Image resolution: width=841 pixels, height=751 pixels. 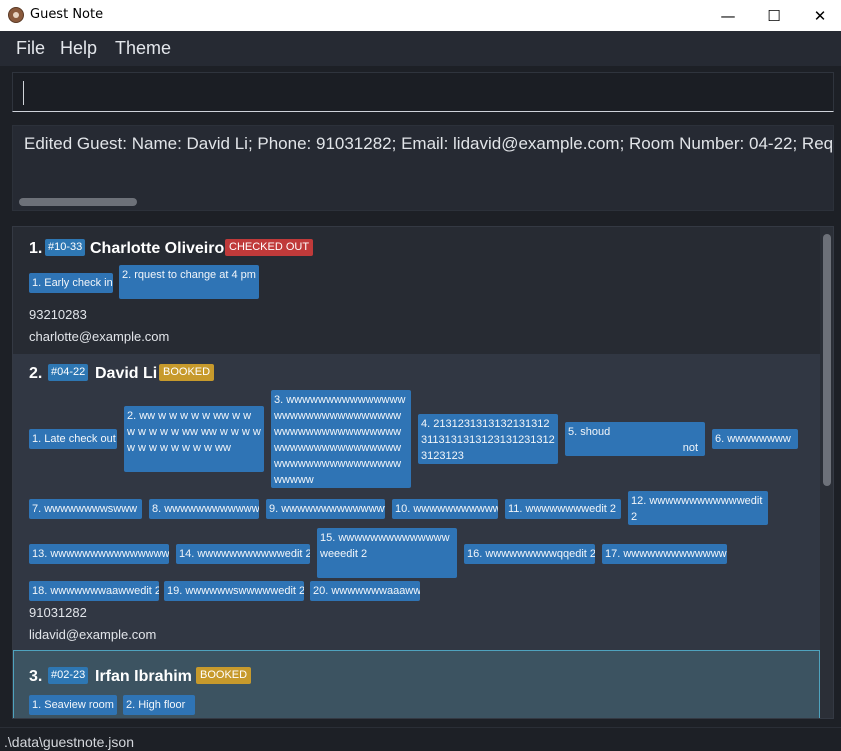 What do you see at coordinates (65, 247) in the screenshot?
I see `room-number-tag: #10-33` at bounding box center [65, 247].